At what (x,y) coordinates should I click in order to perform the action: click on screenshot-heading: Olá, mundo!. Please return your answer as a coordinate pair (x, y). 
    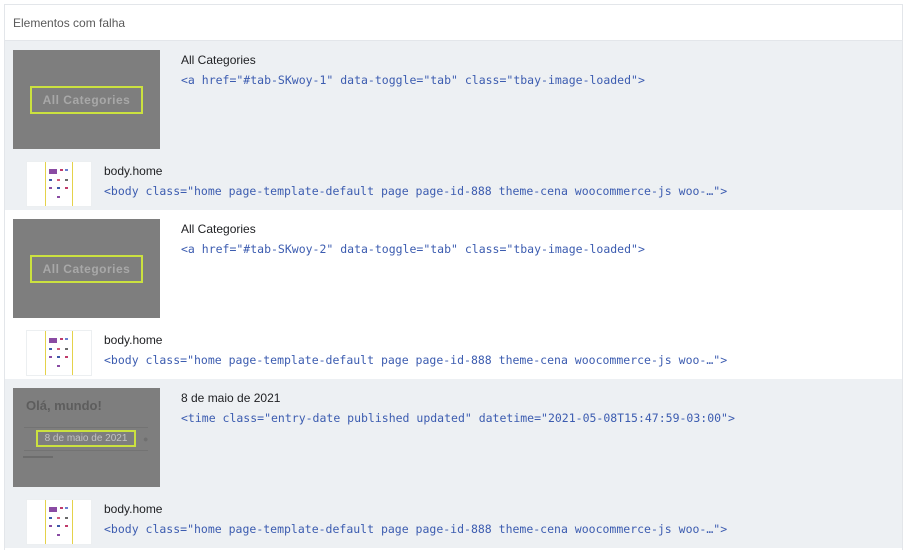
    Looking at the image, I should click on (64, 405).